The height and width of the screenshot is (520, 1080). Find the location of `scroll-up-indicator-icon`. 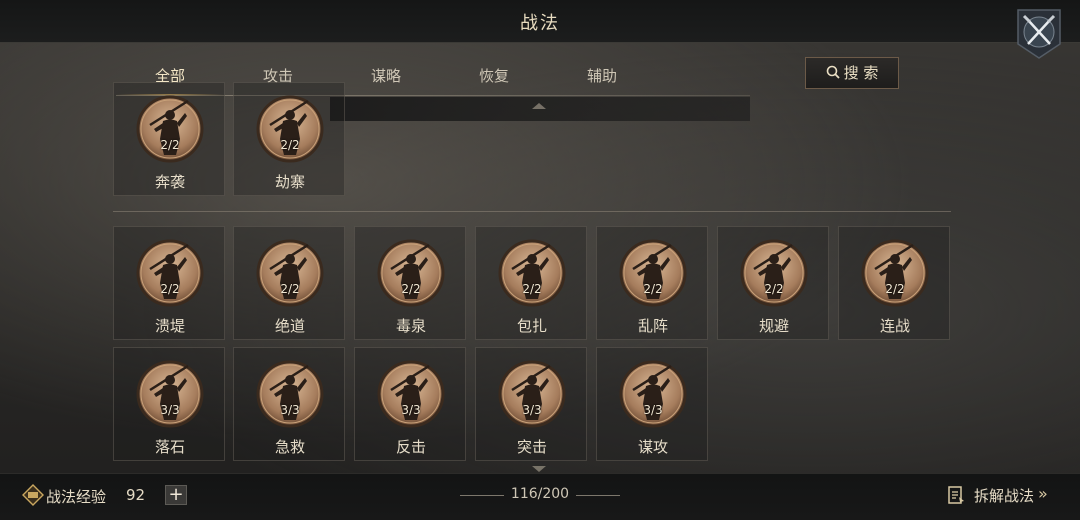

scroll-up-indicator-icon is located at coordinates (539, 106).